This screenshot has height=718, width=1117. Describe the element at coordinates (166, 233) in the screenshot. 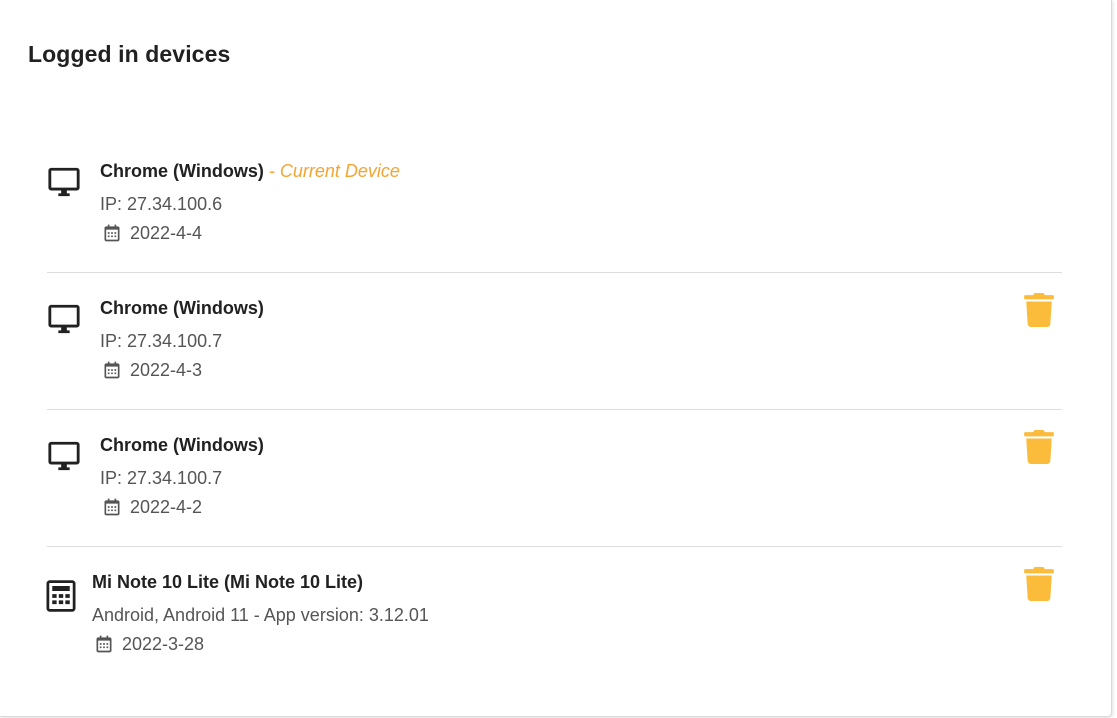

I see `device-date: 2022-4-4` at that location.